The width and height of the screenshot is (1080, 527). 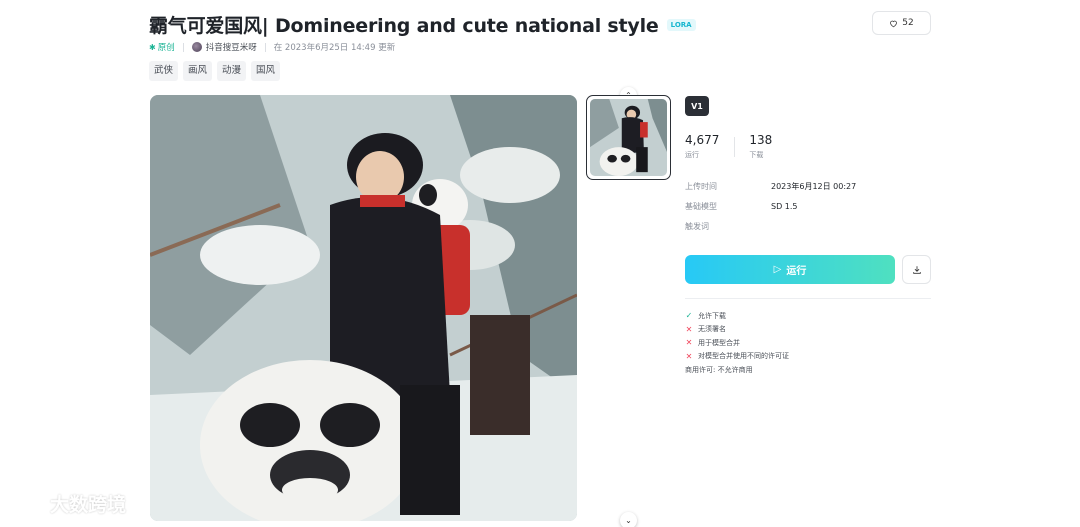 I want to click on thumbnail-selected, so click(x=628, y=137).